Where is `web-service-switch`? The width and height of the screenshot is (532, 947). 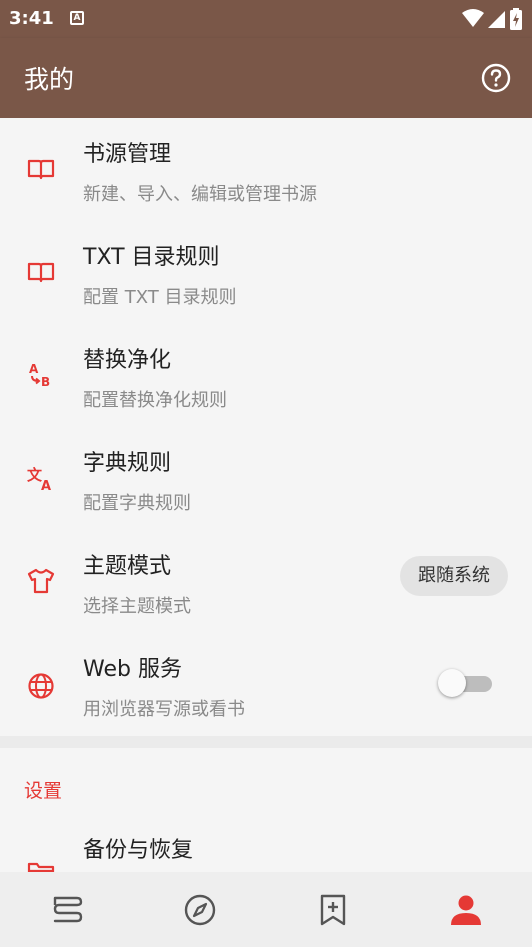 web-service-switch is located at coordinates (466, 683).